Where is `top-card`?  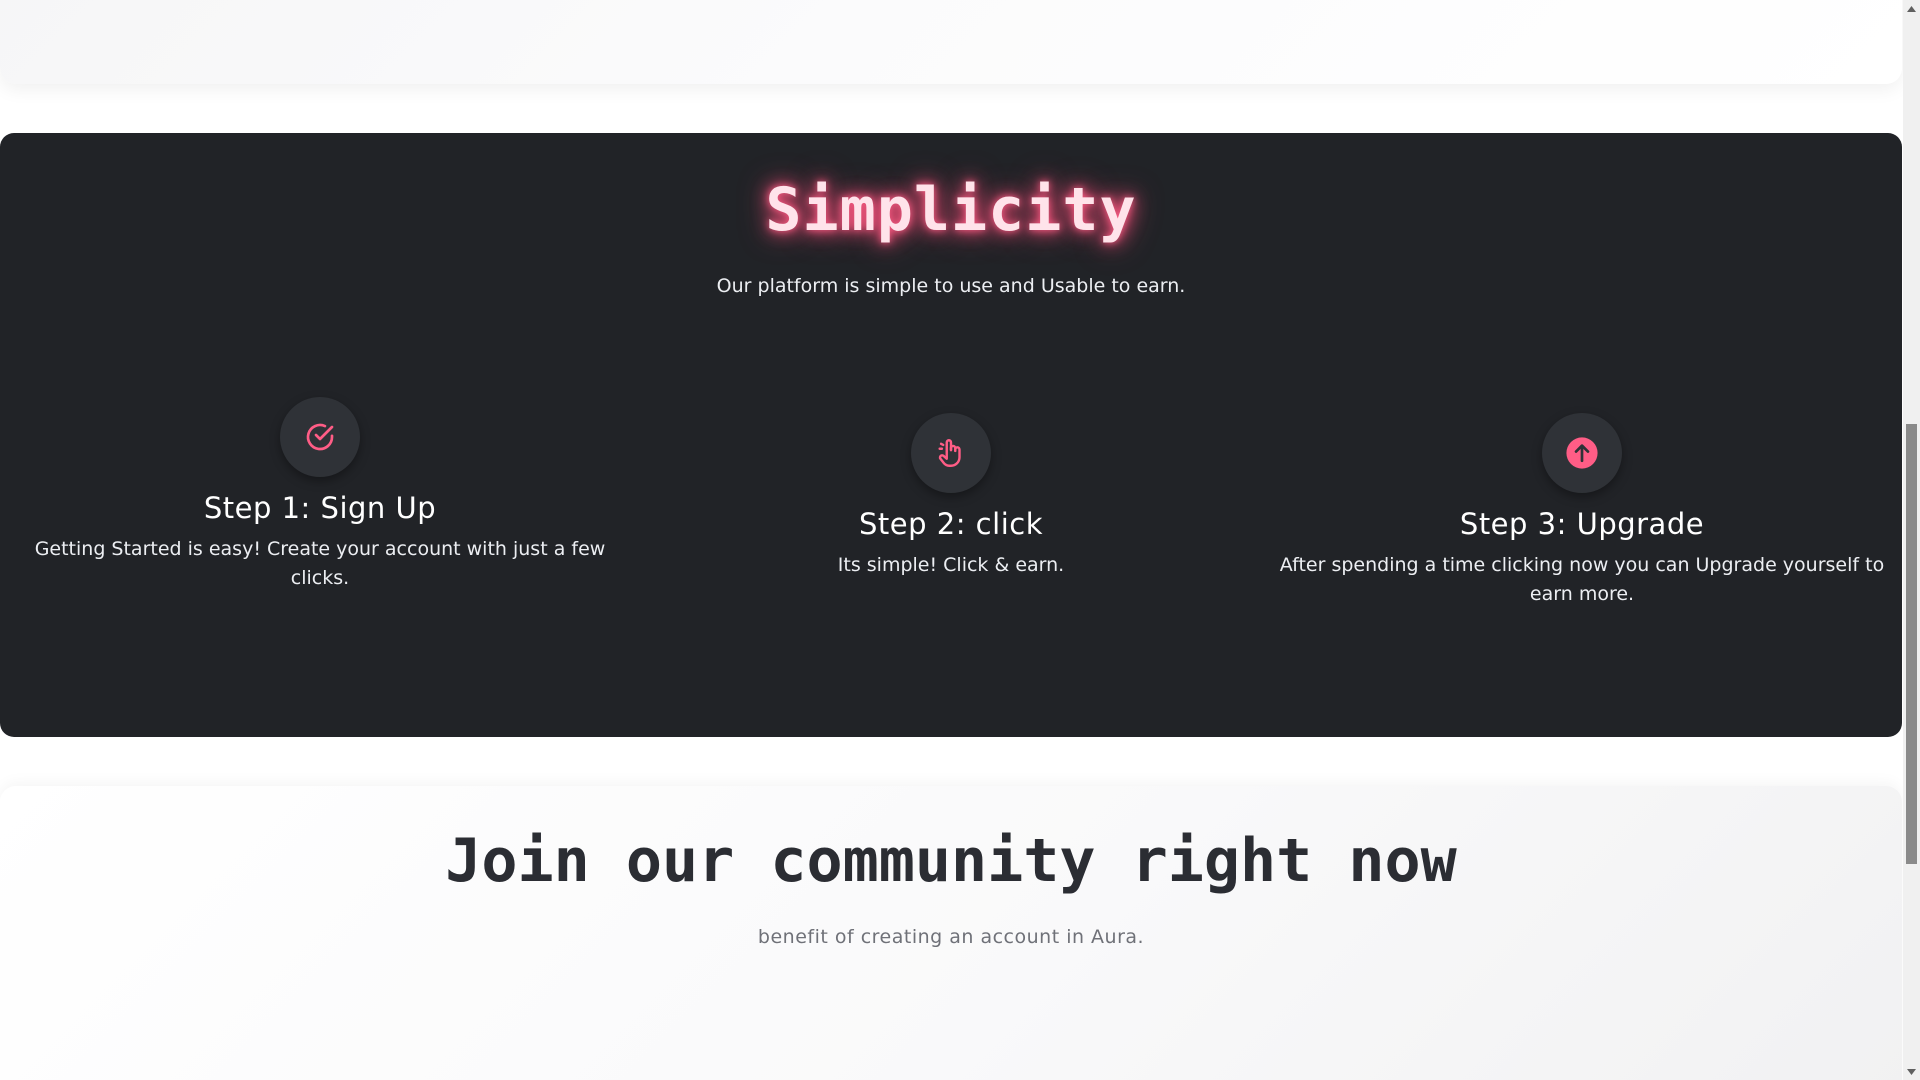
top-card is located at coordinates (951, 42).